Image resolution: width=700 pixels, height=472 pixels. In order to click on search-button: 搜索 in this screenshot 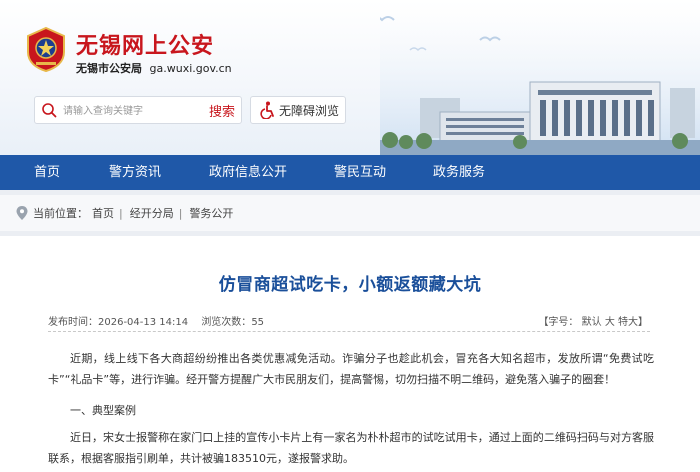, I will do `click(222, 110)`.